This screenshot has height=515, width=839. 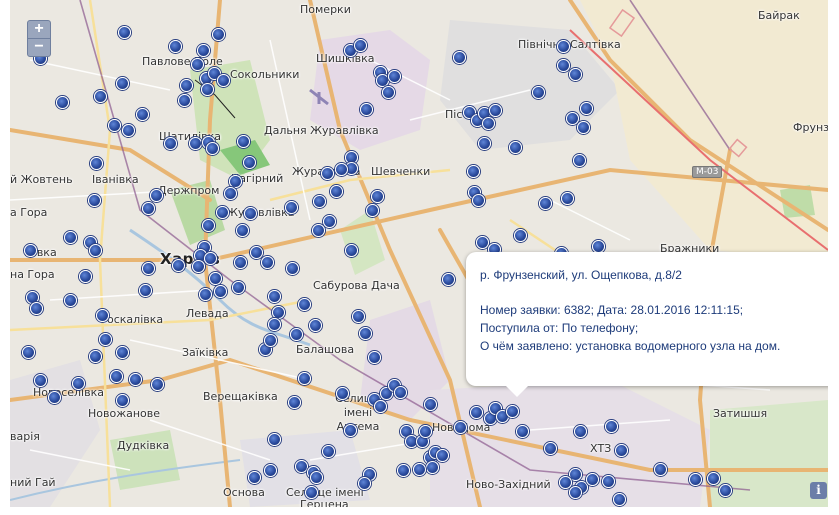 What do you see at coordinates (39, 47) in the screenshot?
I see `zoom-out-button: −` at bounding box center [39, 47].